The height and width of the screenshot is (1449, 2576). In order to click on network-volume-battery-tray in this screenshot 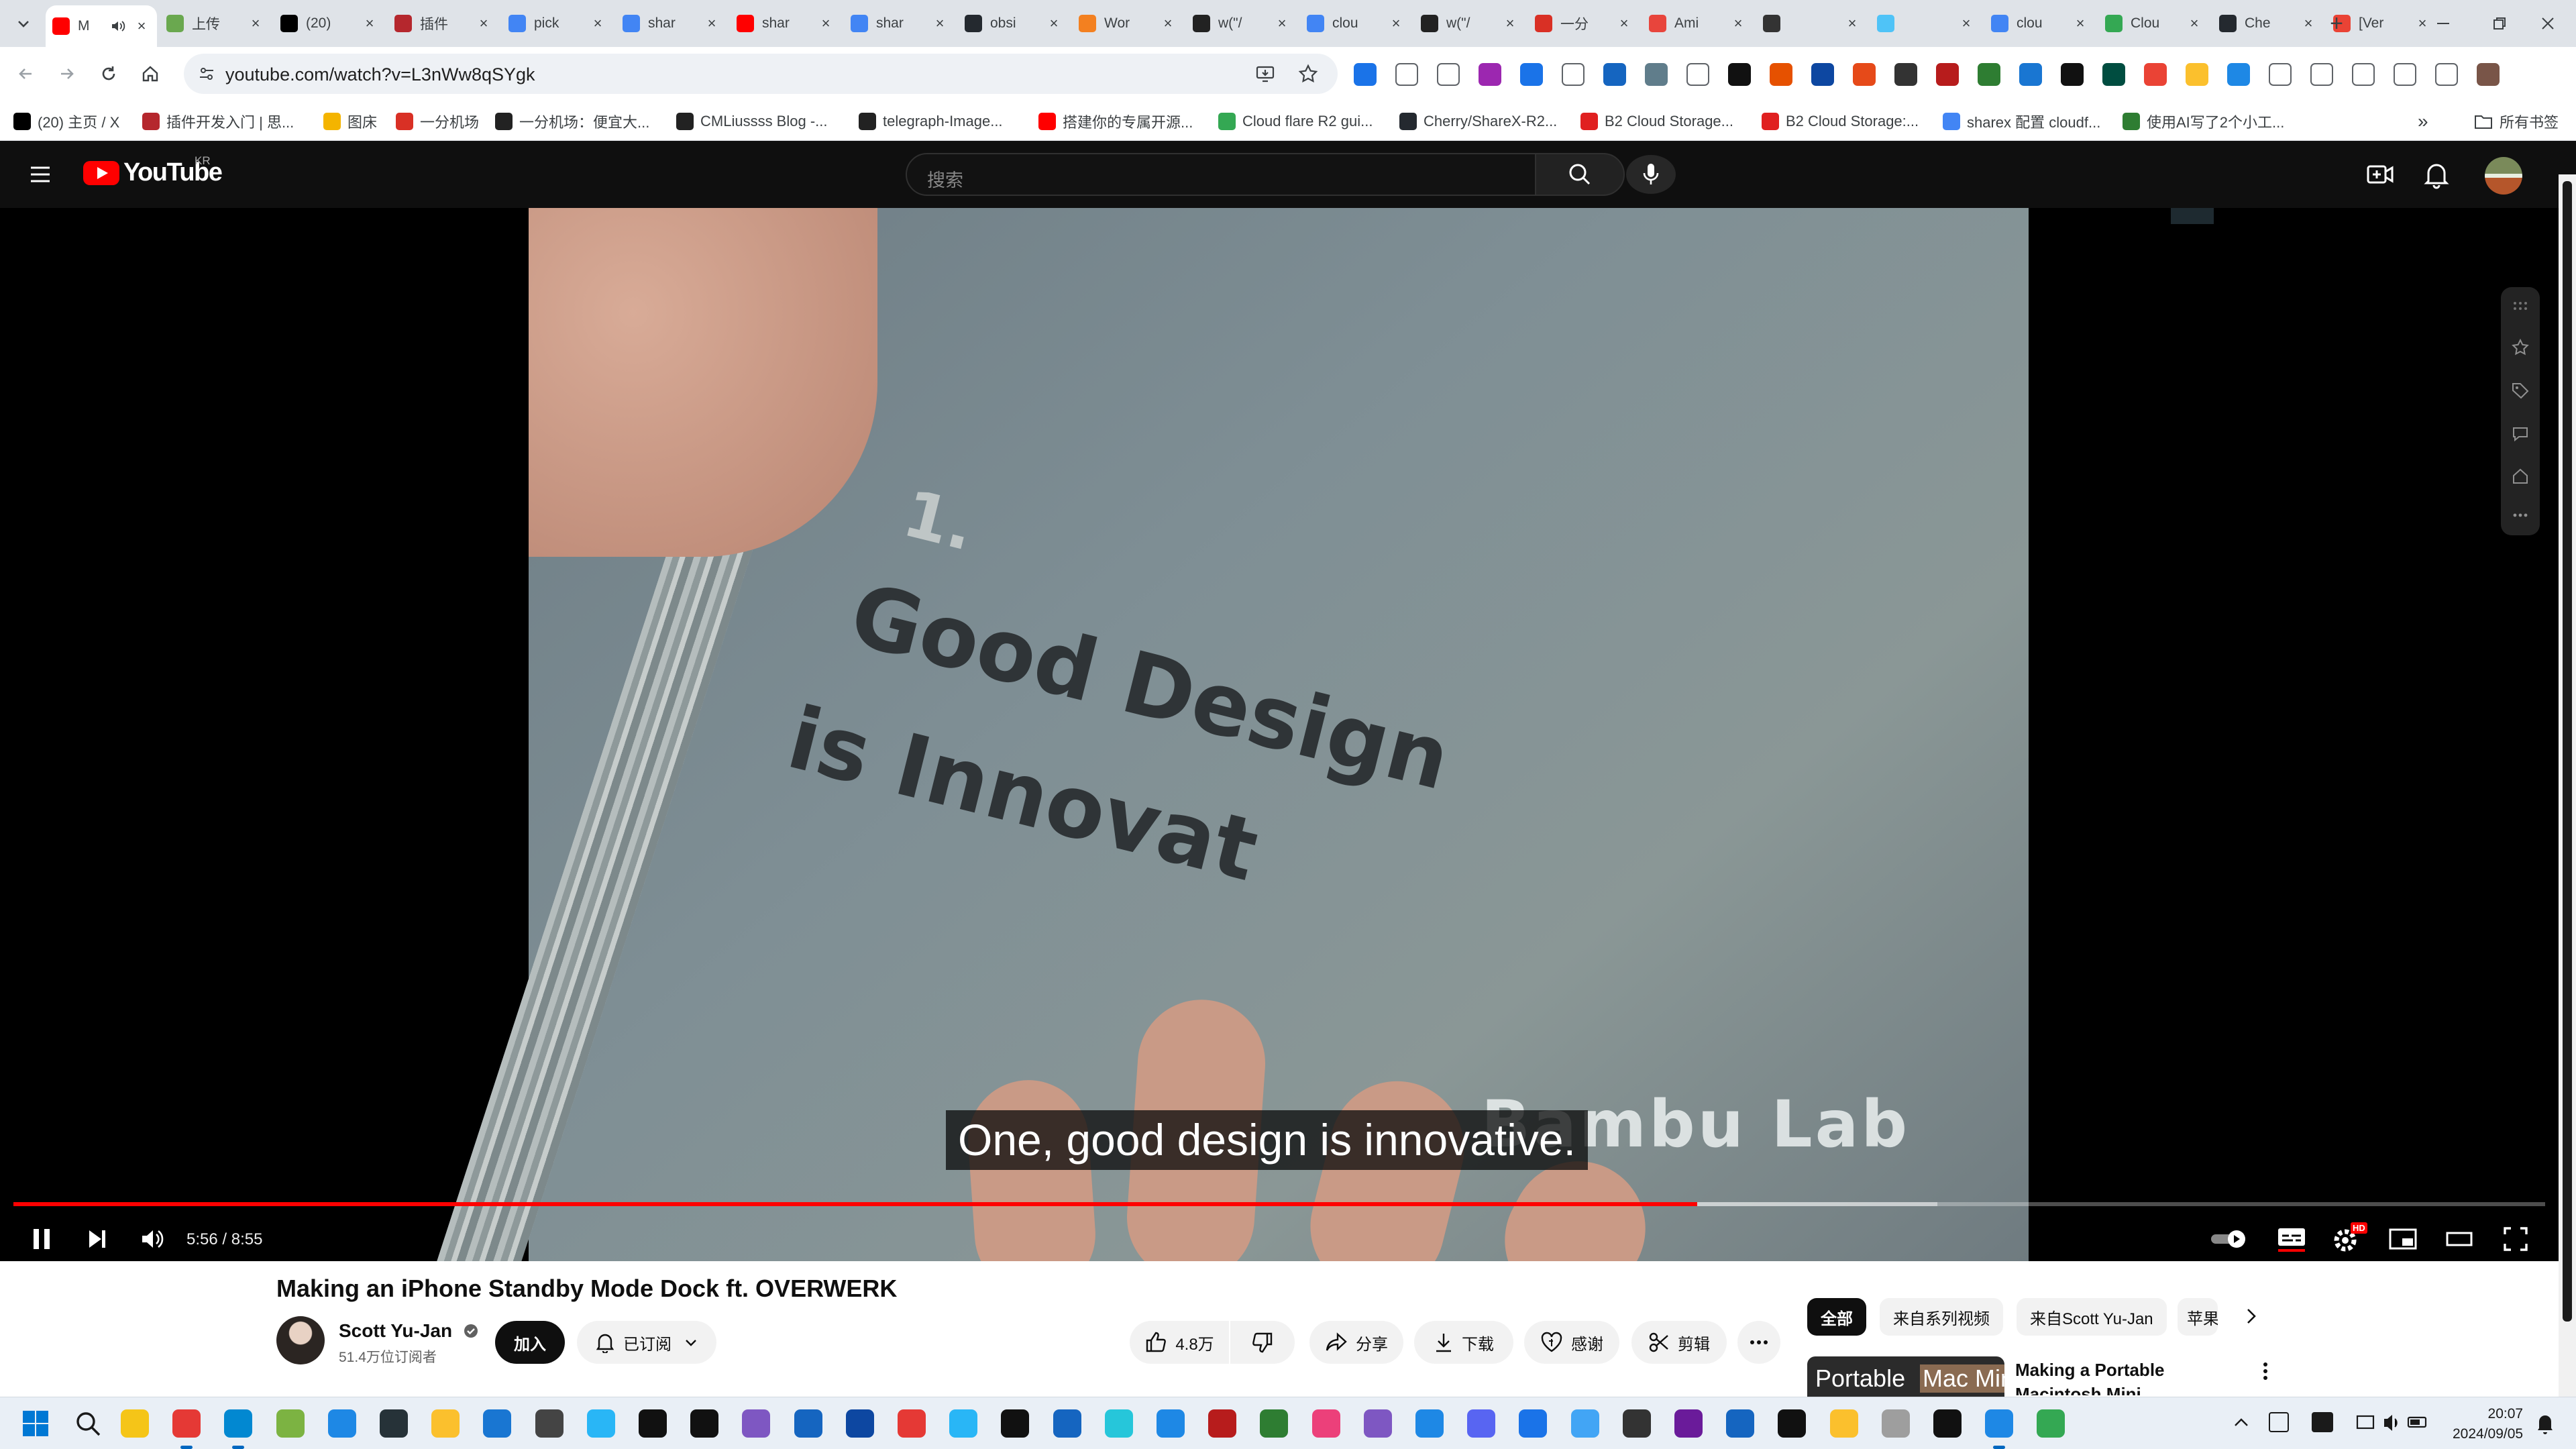, I will do `click(2395, 1423)`.